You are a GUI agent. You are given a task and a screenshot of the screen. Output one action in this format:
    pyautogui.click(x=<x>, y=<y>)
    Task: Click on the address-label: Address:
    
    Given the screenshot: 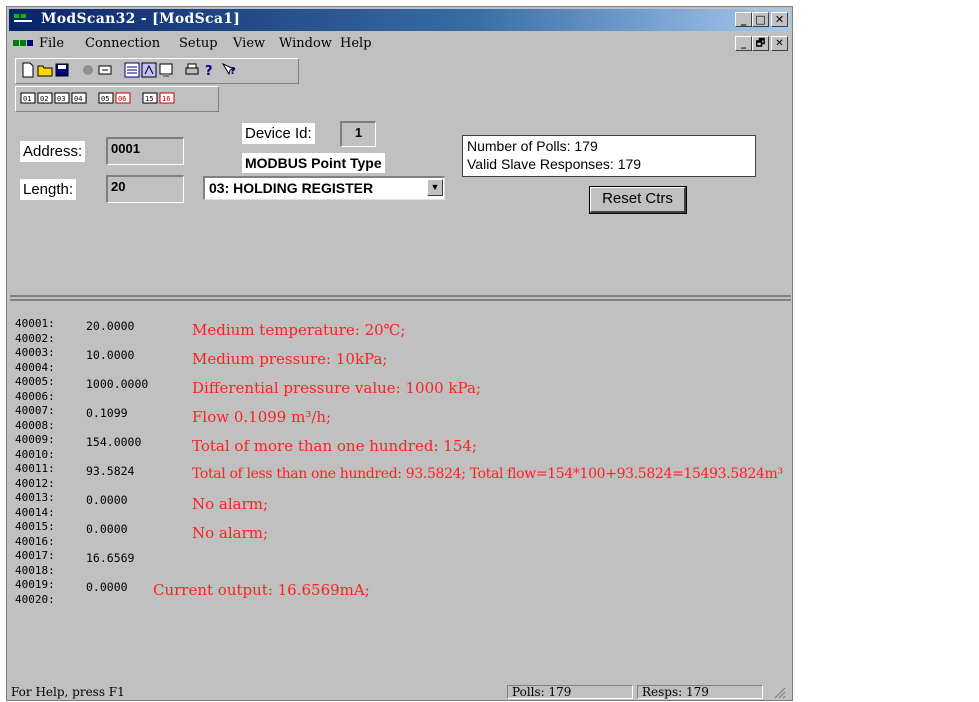 What is the action you would take?
    pyautogui.click(x=53, y=151)
    